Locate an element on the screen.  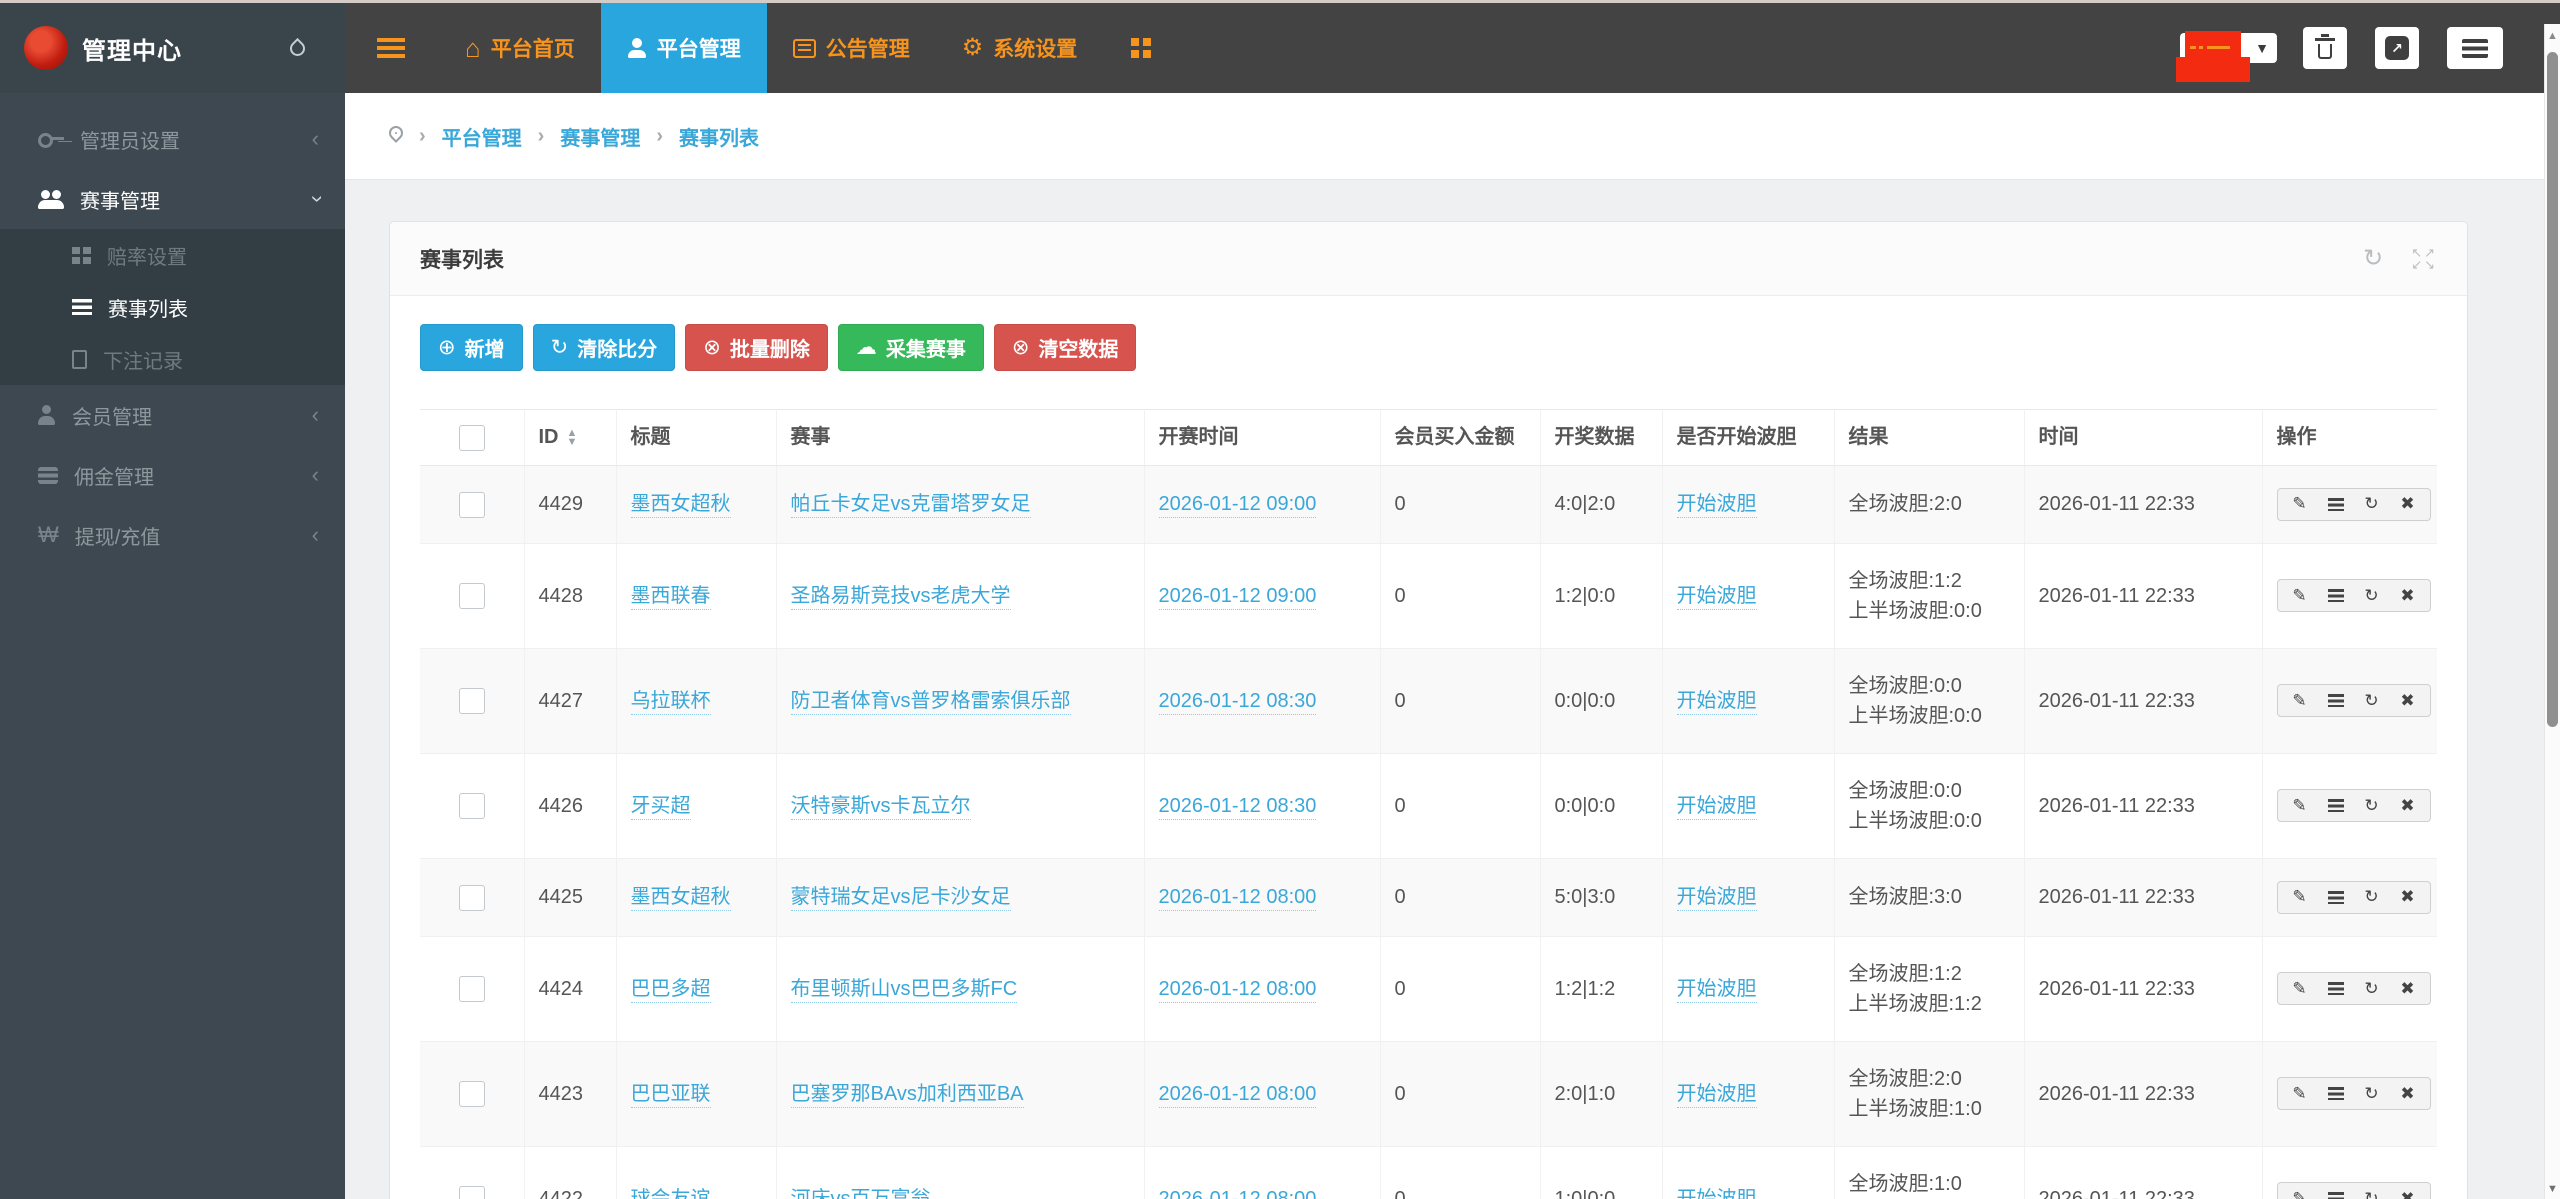
breadcrumb-link-event-manage: 赛事管理 is located at coordinates (600, 136).